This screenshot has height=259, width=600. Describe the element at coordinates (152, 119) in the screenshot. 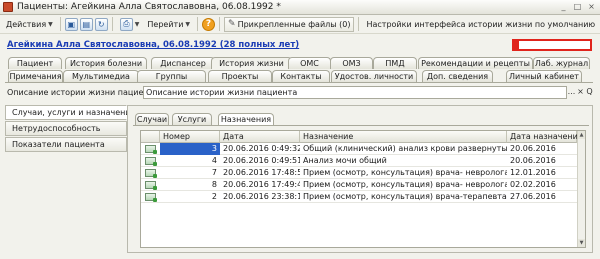

I see `subtab-cases: Случаи` at that location.